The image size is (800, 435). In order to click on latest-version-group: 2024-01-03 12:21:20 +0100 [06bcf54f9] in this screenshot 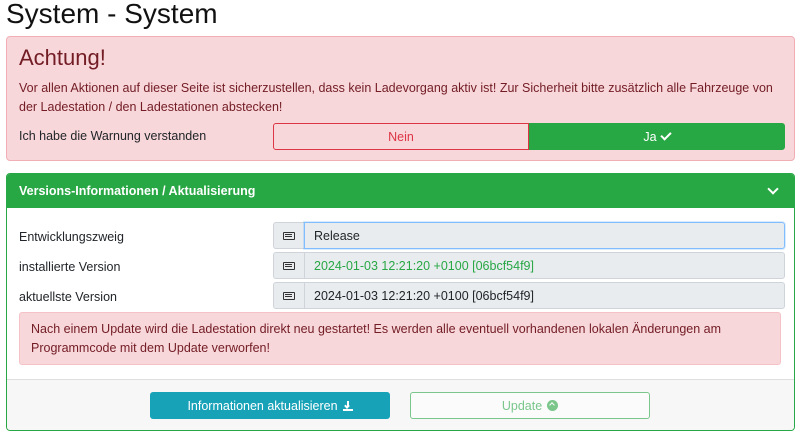, I will do `click(529, 295)`.